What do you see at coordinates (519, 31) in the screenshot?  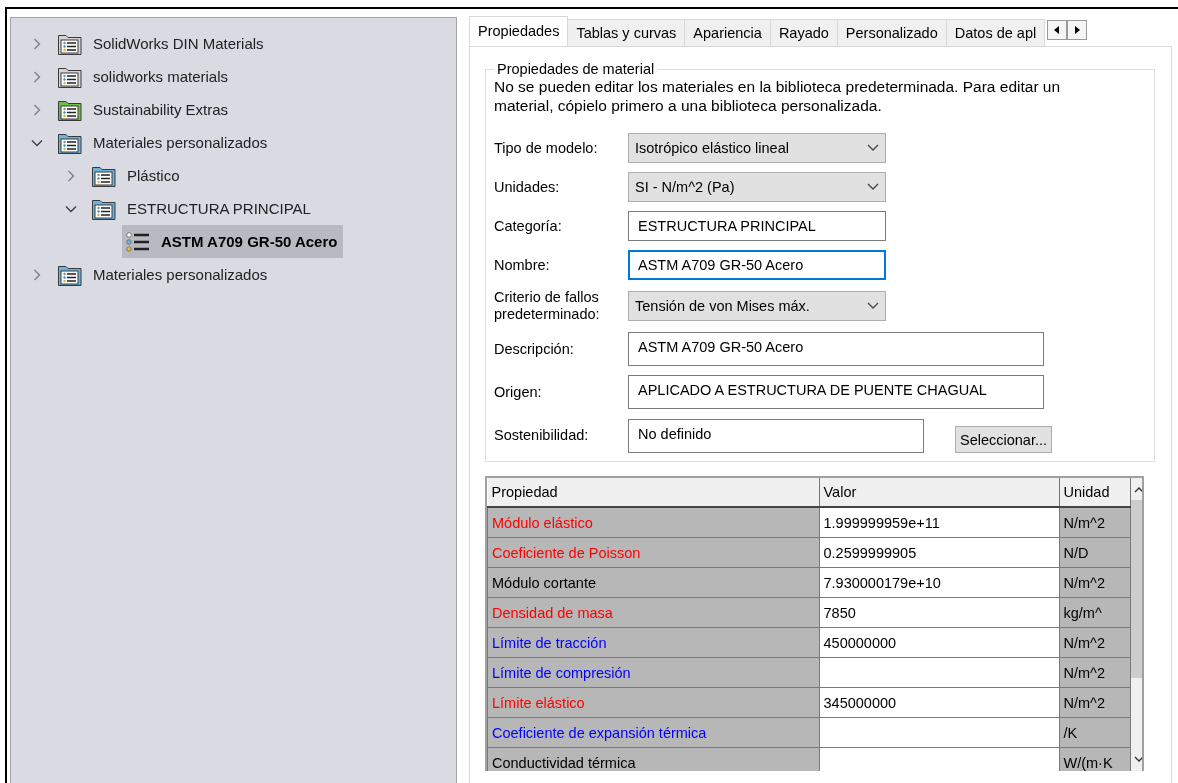 I see `tab: Propiedades` at bounding box center [519, 31].